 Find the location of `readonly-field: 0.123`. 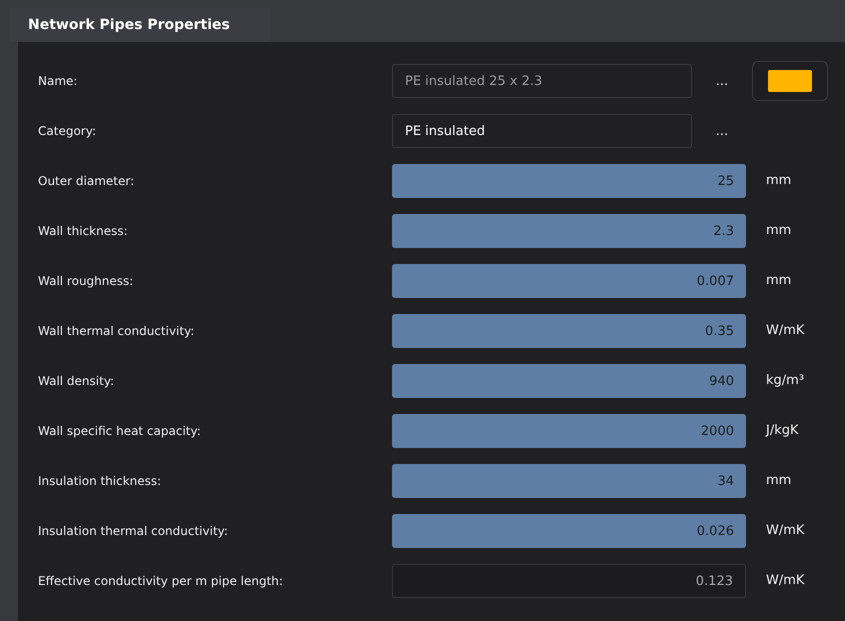

readonly-field: 0.123 is located at coordinates (569, 581).